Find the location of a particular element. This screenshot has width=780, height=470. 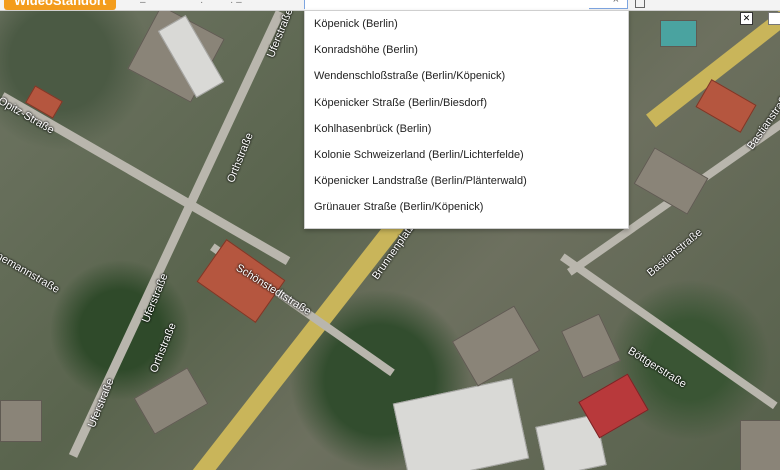

close-icon: × is located at coordinates (616, 3).